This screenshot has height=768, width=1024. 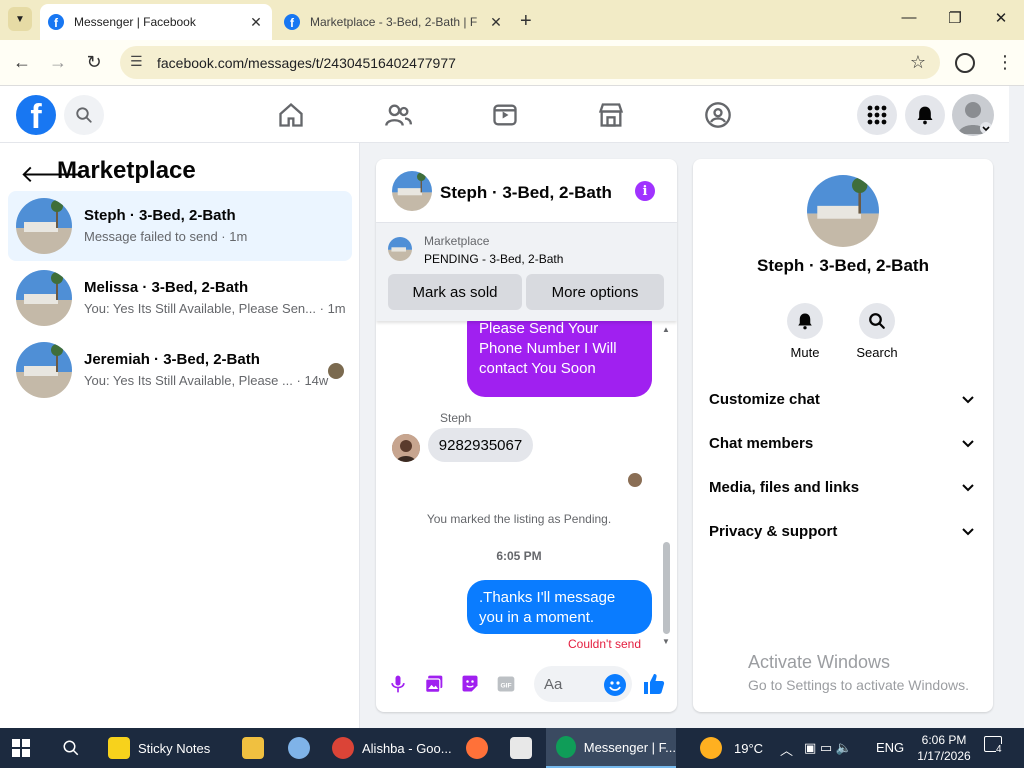 What do you see at coordinates (843, 211) in the screenshot?
I see `profile-photo` at bounding box center [843, 211].